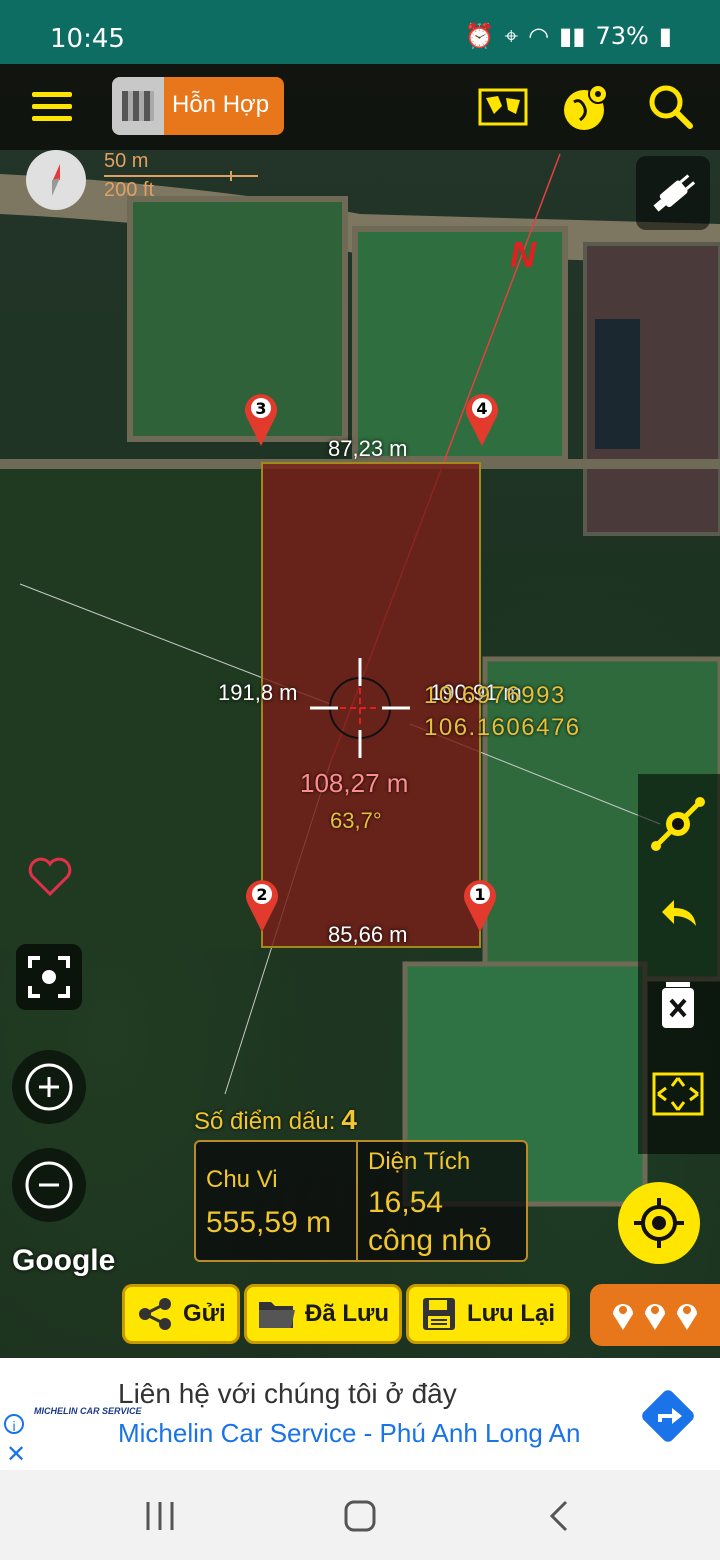  I want to click on marker-3-label: 3, so click(260, 408).